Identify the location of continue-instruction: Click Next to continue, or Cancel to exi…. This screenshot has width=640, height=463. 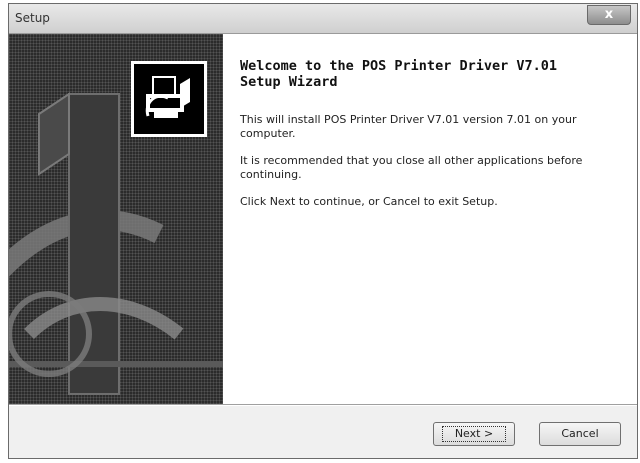
(369, 201).